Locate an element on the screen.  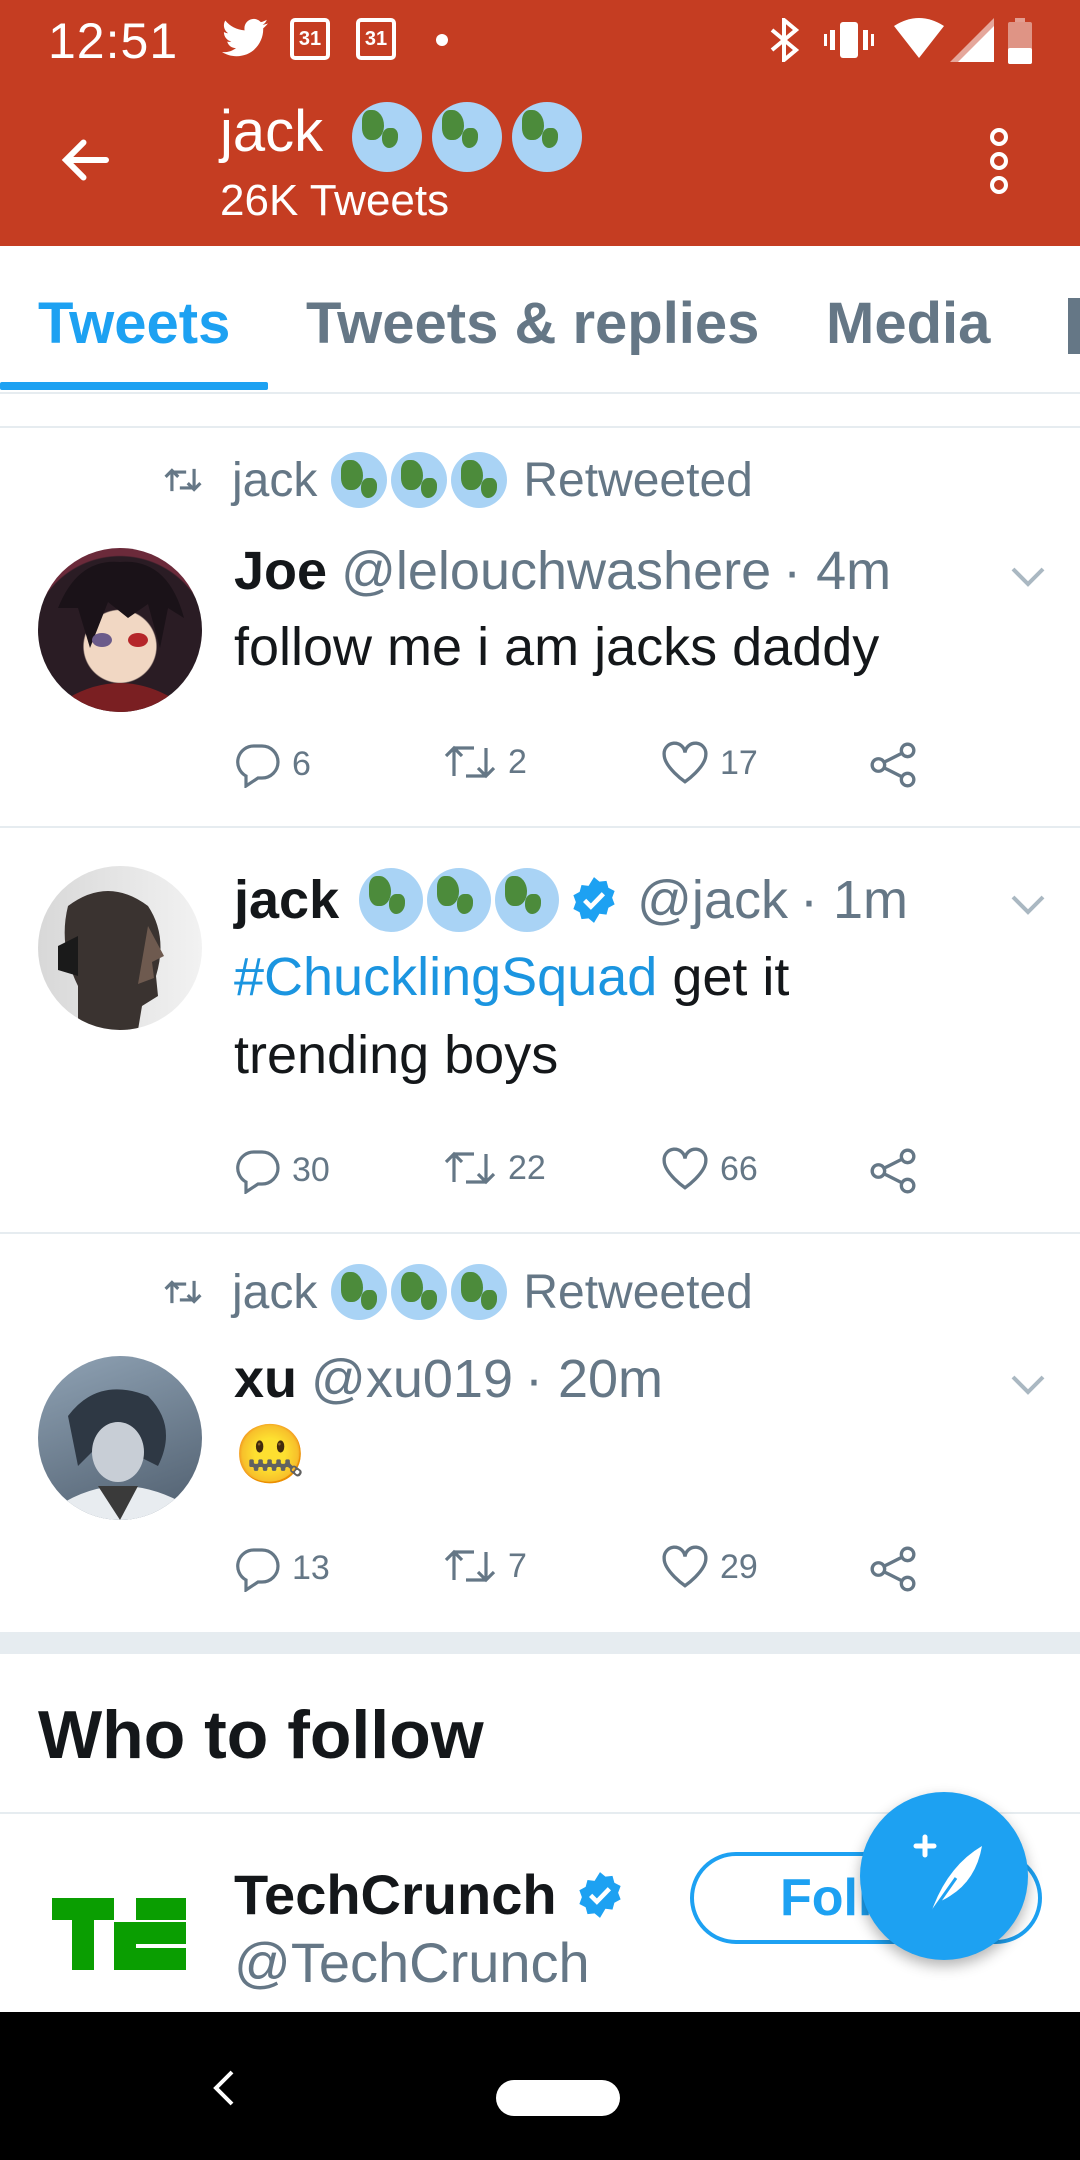
tab-tweets: Tweets is located at coordinates (134, 323).